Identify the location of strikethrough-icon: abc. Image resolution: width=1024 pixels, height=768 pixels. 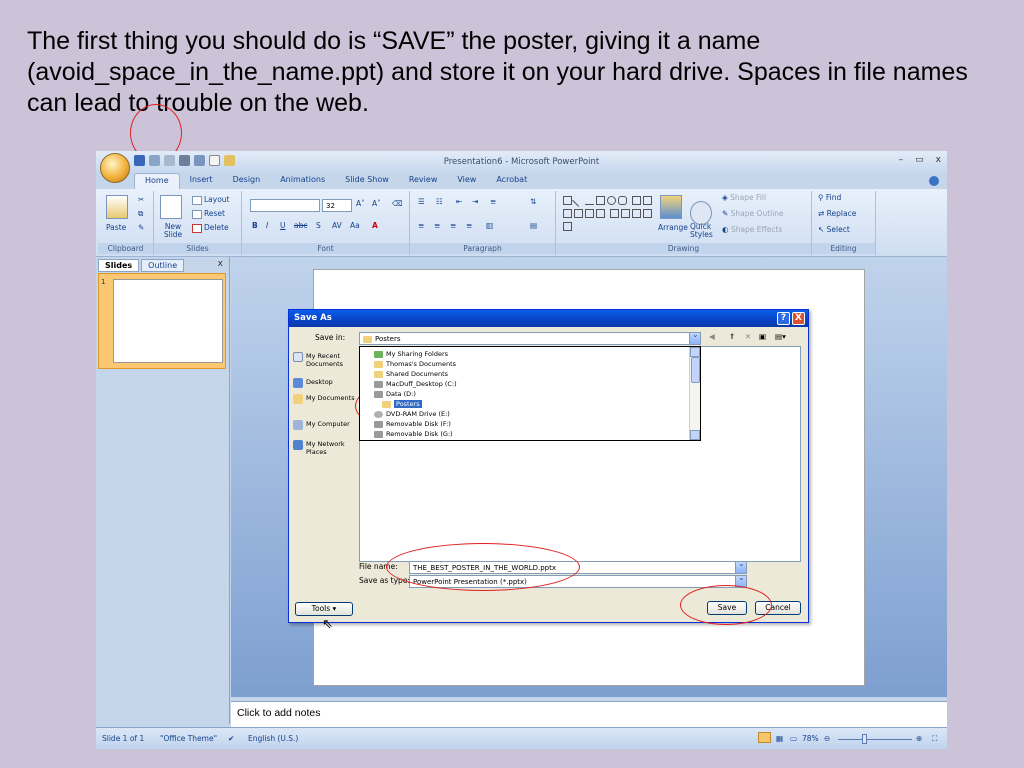
(300, 225).